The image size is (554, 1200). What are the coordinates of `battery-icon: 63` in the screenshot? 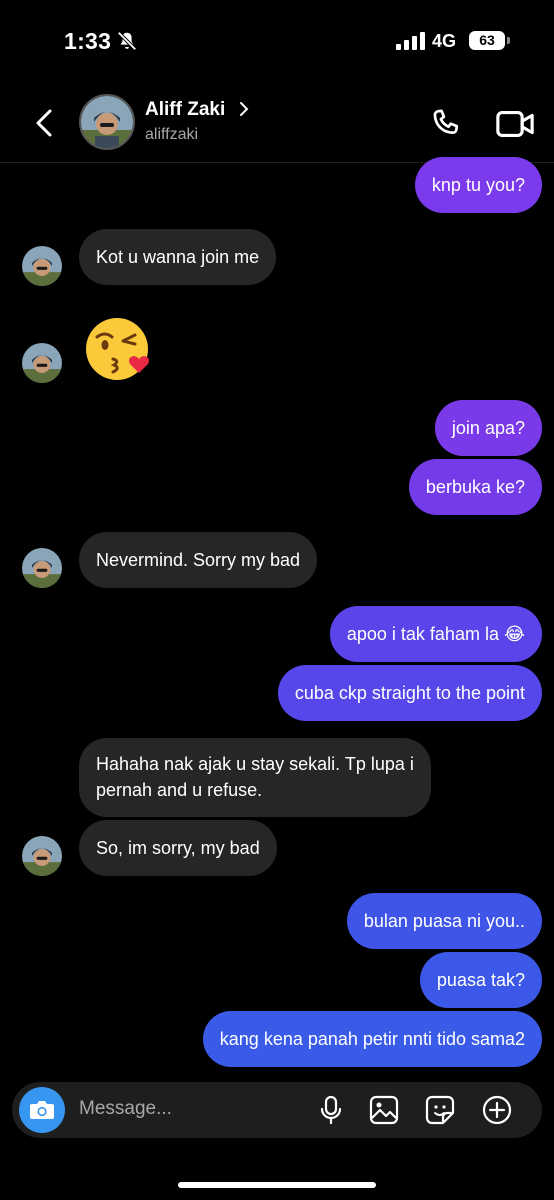 It's located at (487, 40).